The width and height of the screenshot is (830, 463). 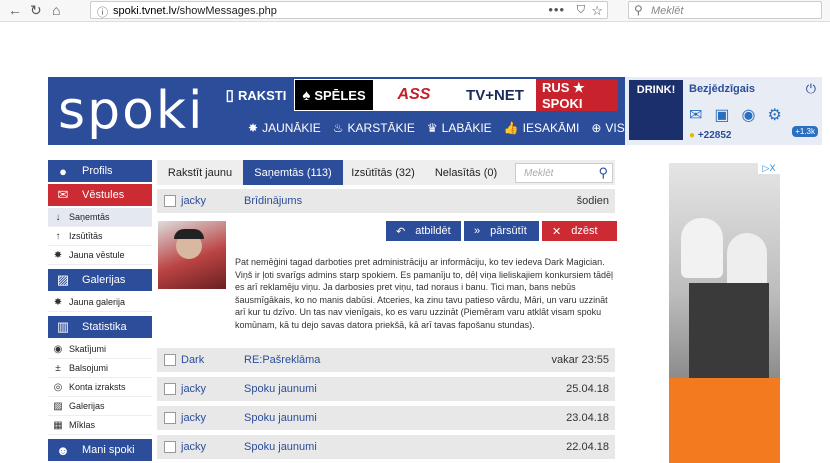 What do you see at coordinates (189, 234) in the screenshot?
I see `sender-avatar-cap` at bounding box center [189, 234].